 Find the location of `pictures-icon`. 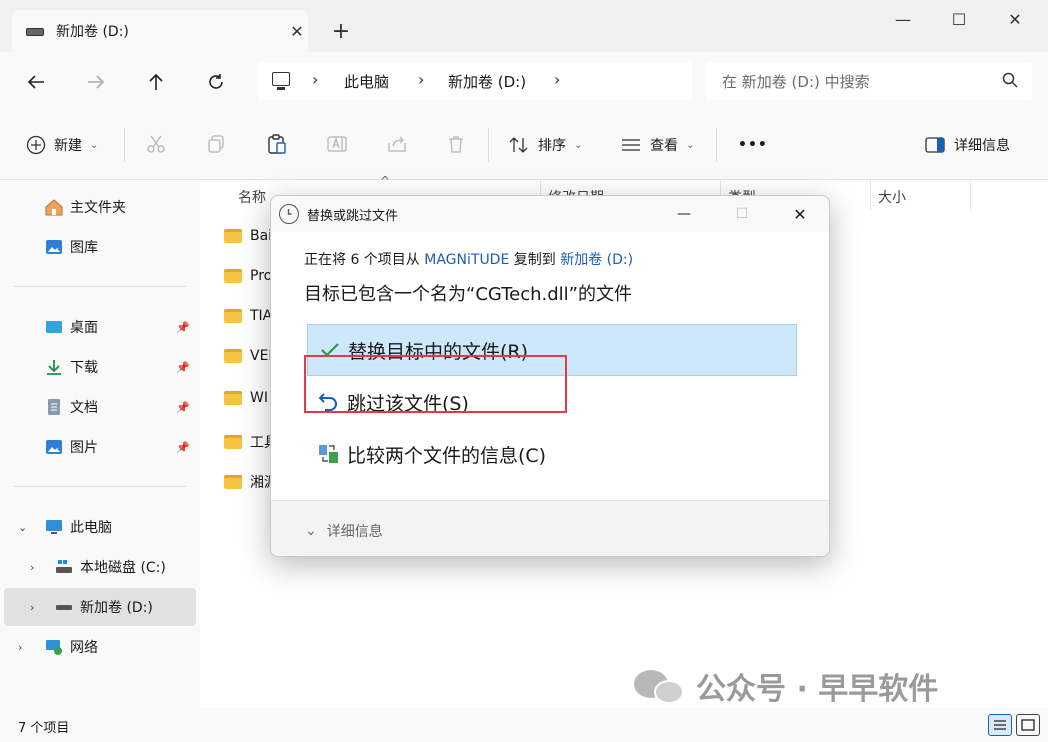

pictures-icon is located at coordinates (54, 447).